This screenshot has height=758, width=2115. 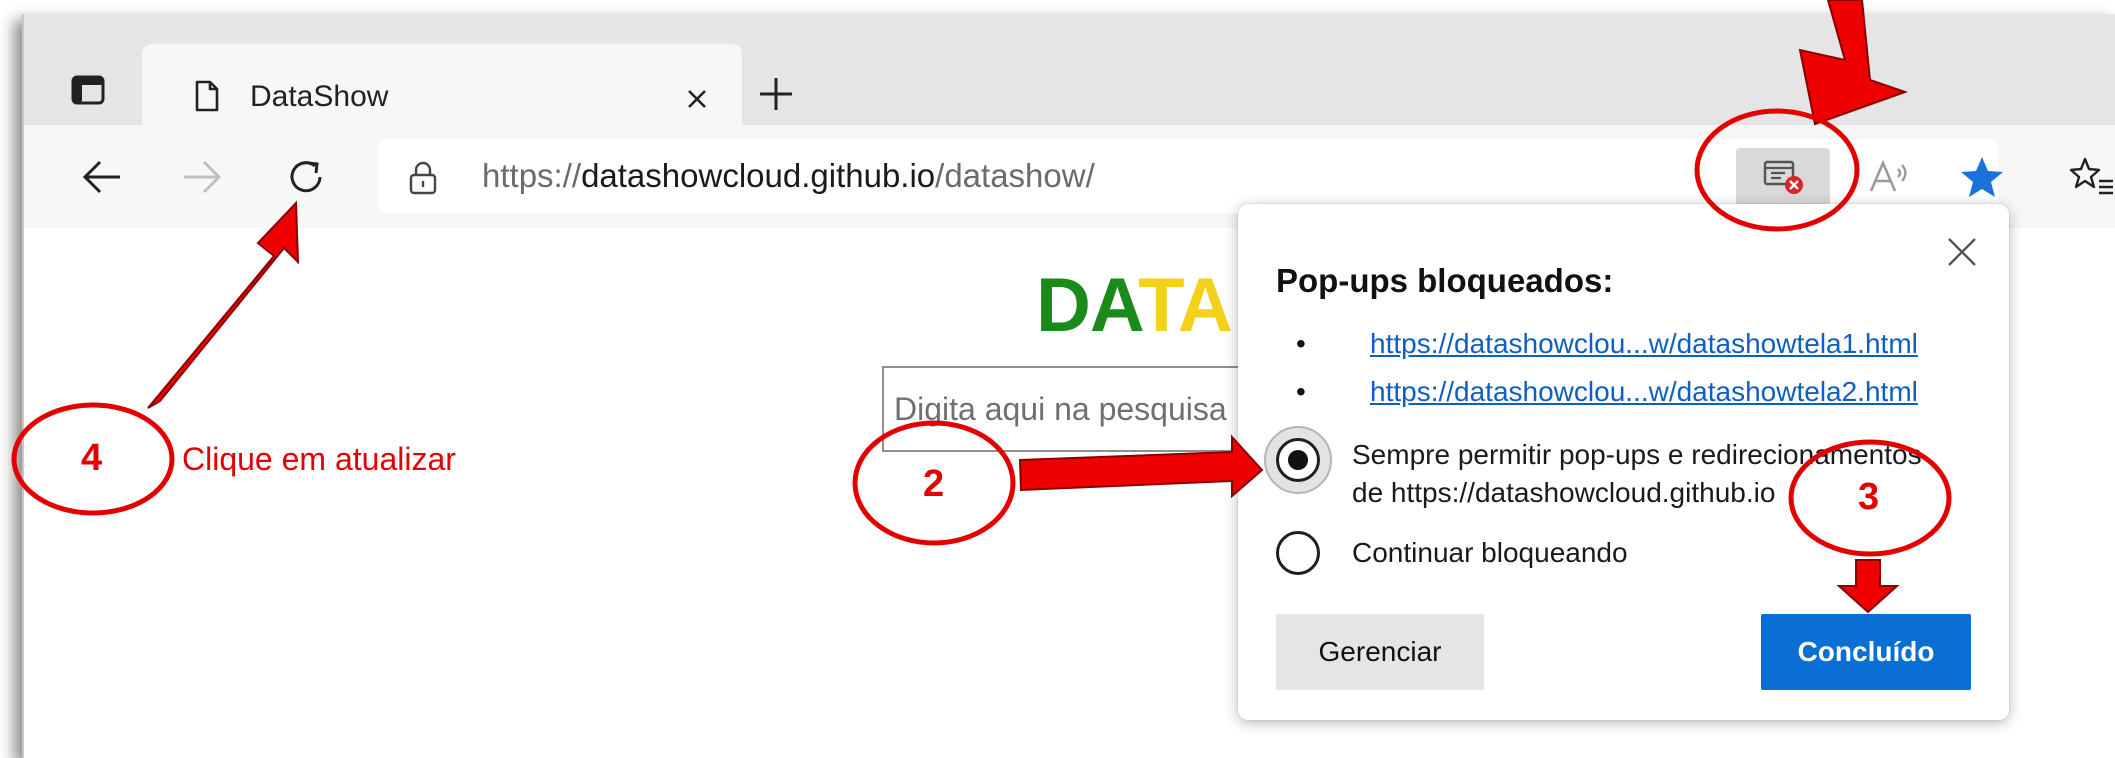 What do you see at coordinates (423, 178) in the screenshot?
I see `lock-icon` at bounding box center [423, 178].